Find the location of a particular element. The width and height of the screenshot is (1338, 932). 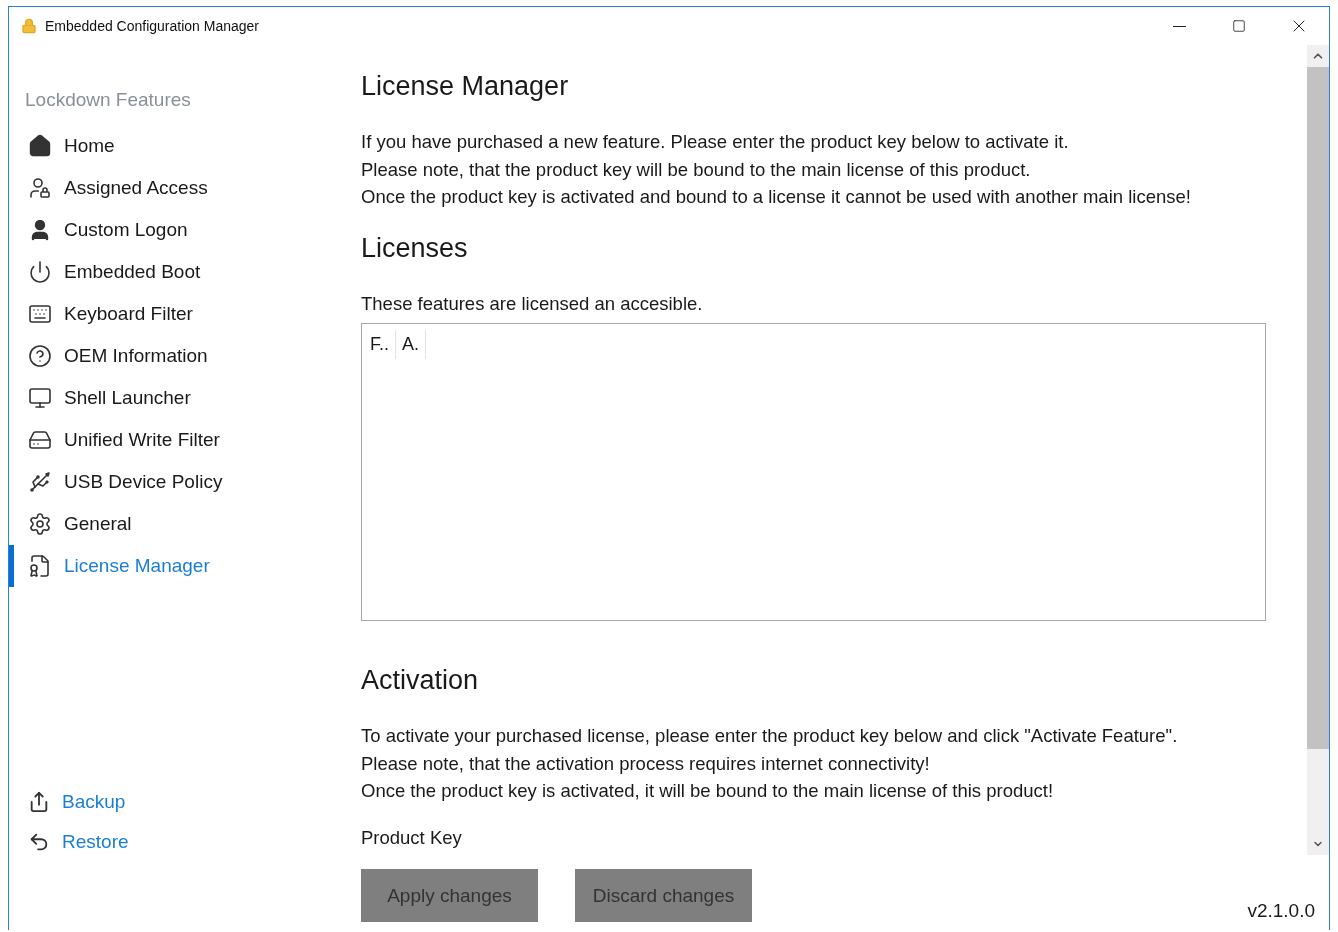

sidebar-item: Home is located at coordinates (179, 146).